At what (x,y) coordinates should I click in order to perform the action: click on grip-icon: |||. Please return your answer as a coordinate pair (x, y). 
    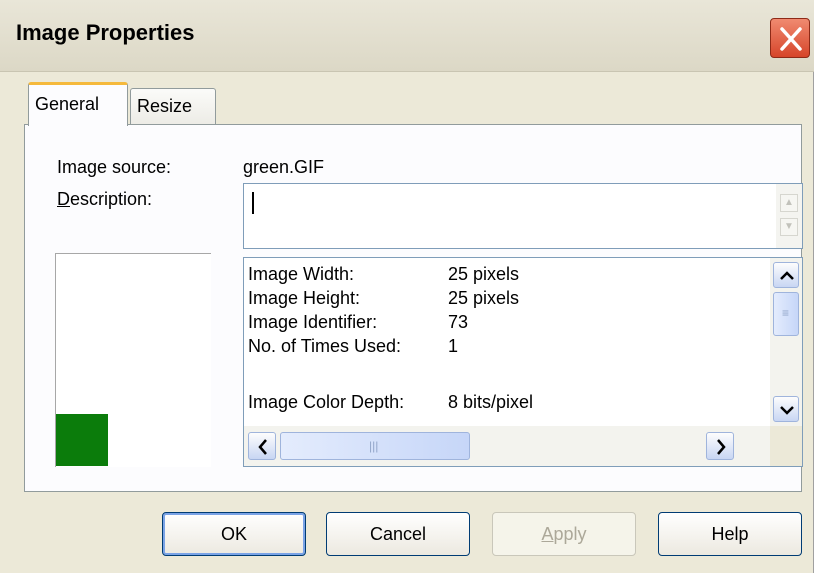
    Looking at the image, I should click on (374, 446).